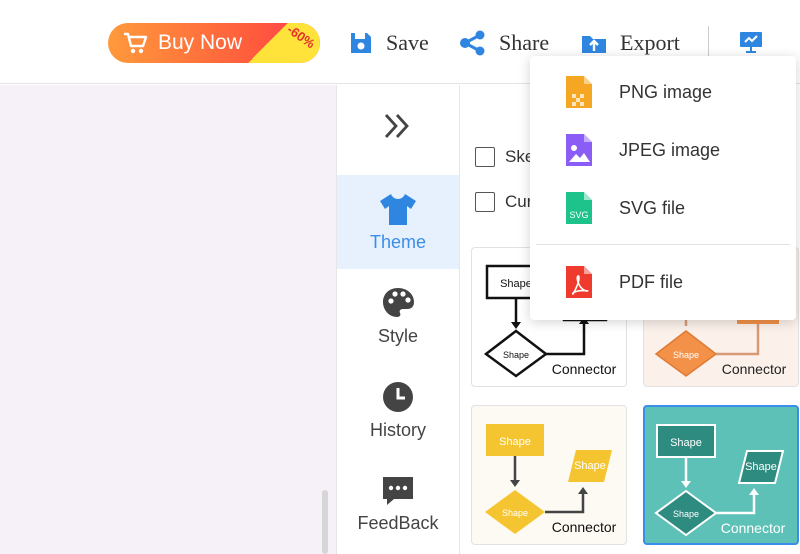 Image resolution: width=800 pixels, height=554 pixels. What do you see at coordinates (708, 43) in the screenshot?
I see `toolbar-divider` at bounding box center [708, 43].